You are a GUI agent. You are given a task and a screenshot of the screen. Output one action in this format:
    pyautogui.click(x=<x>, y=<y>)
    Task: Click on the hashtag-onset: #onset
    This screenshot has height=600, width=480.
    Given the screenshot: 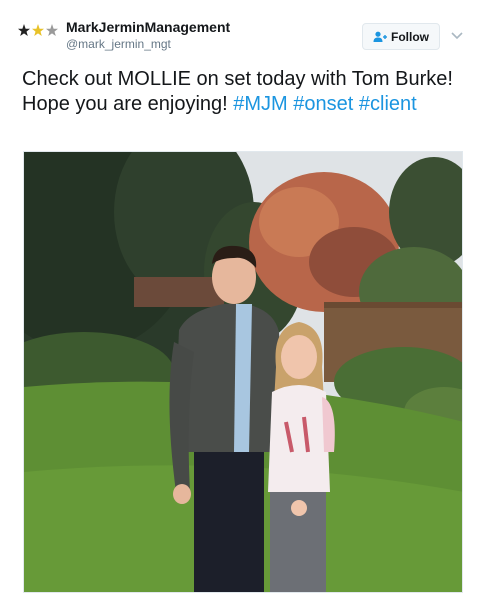 What is the action you would take?
    pyautogui.click(x=323, y=104)
    